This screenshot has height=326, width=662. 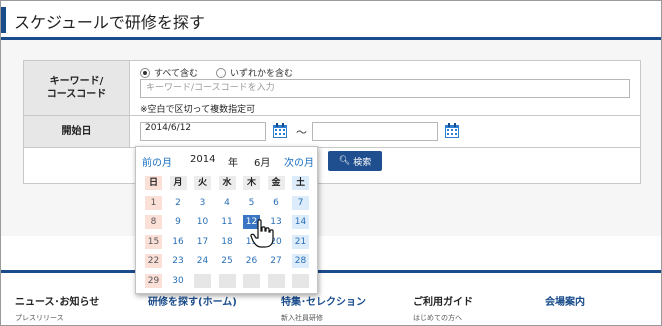 What do you see at coordinates (300, 261) in the screenshot?
I see `calendar-day-28: 28` at bounding box center [300, 261].